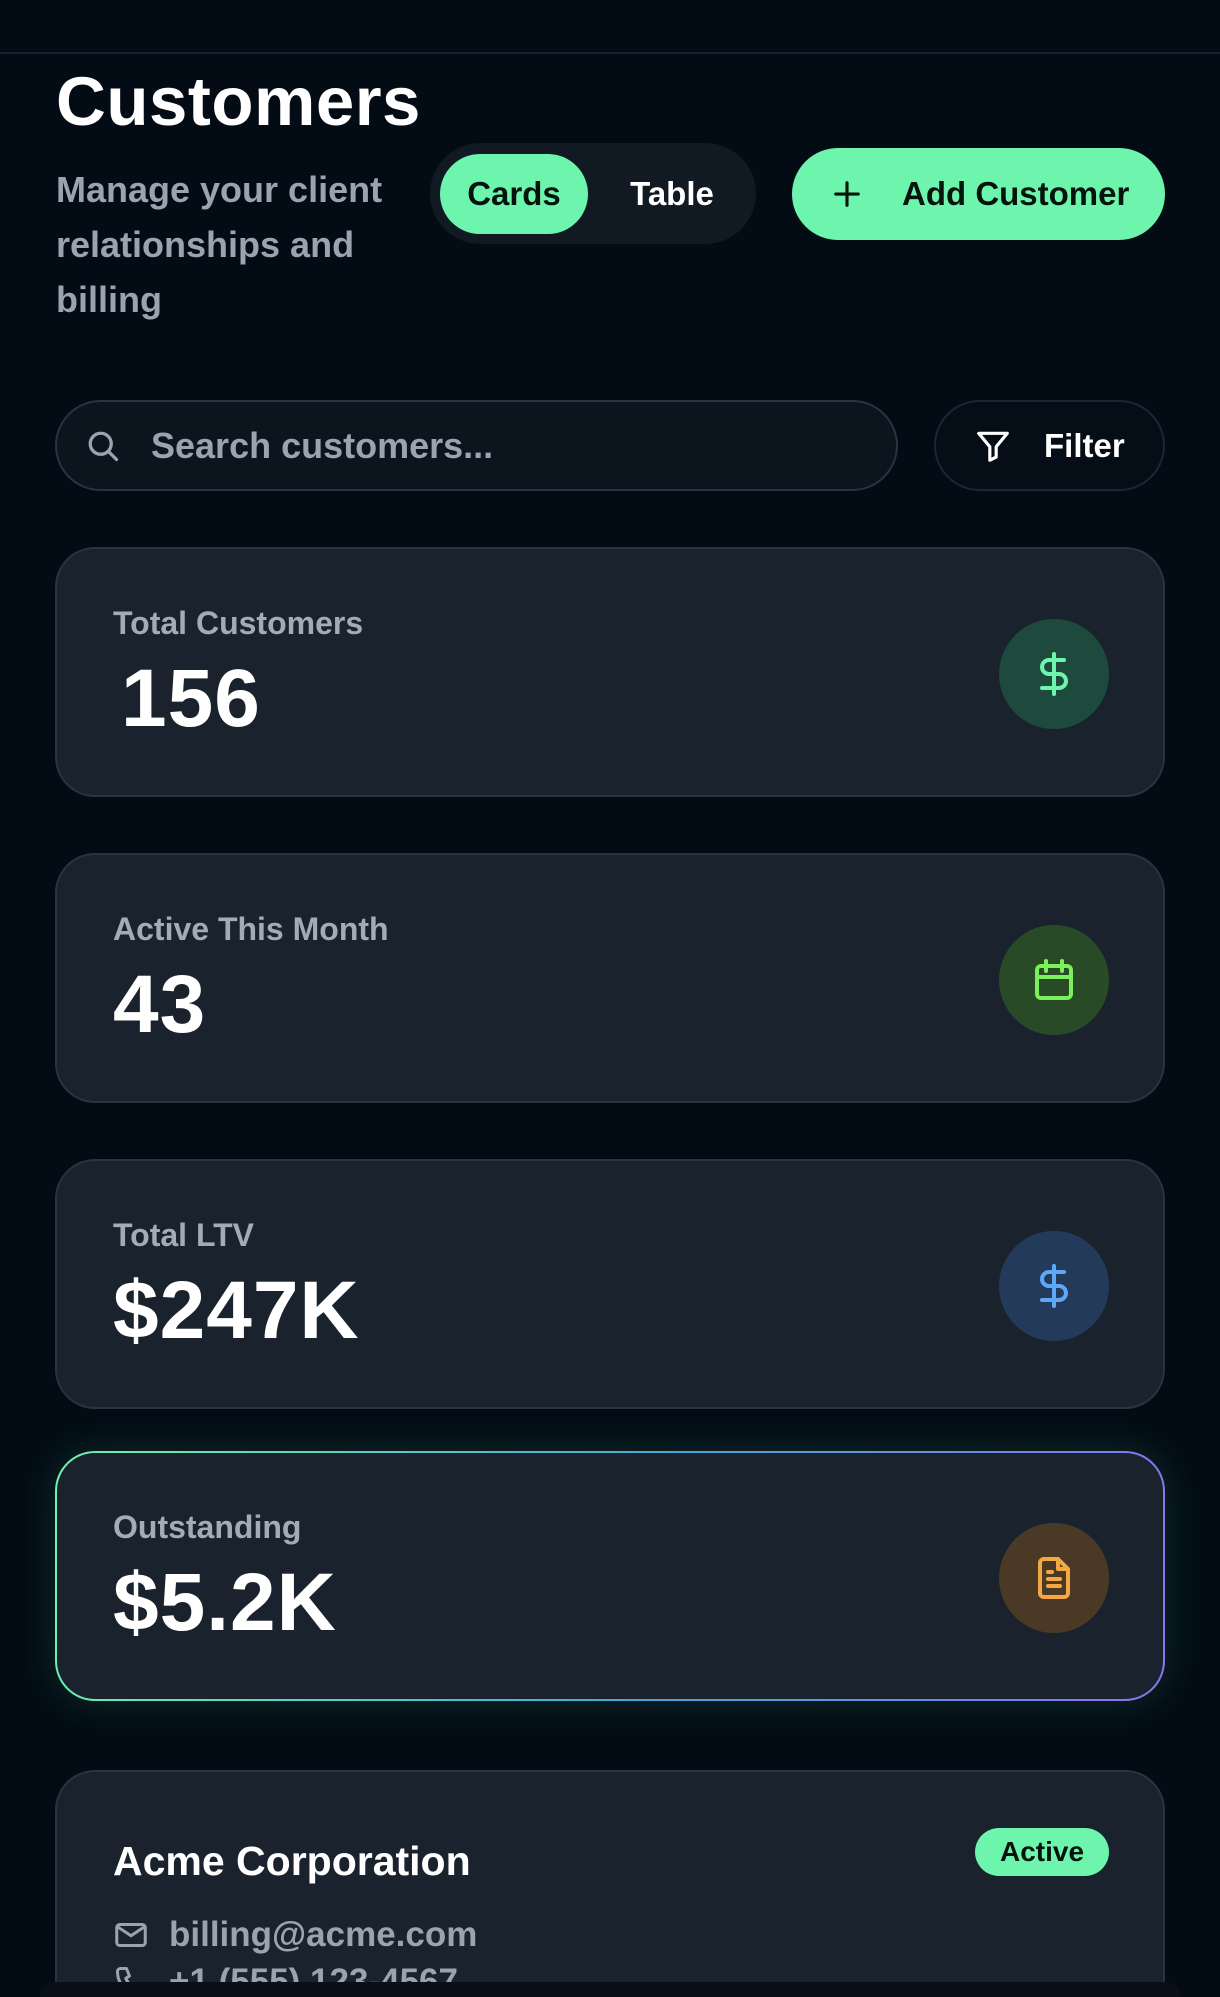  I want to click on filter-button: Filter, so click(1049, 445).